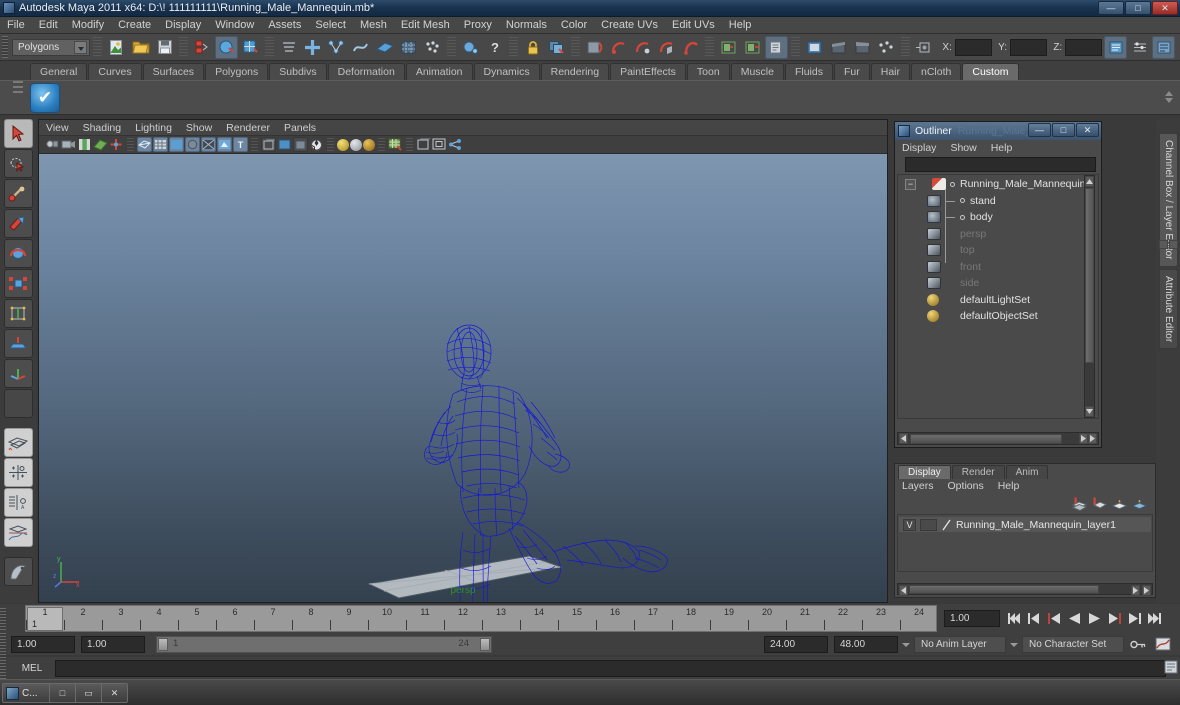 The height and width of the screenshot is (705, 1180). What do you see at coordinates (116, 47) in the screenshot?
I see `new-scene-icon` at bounding box center [116, 47].